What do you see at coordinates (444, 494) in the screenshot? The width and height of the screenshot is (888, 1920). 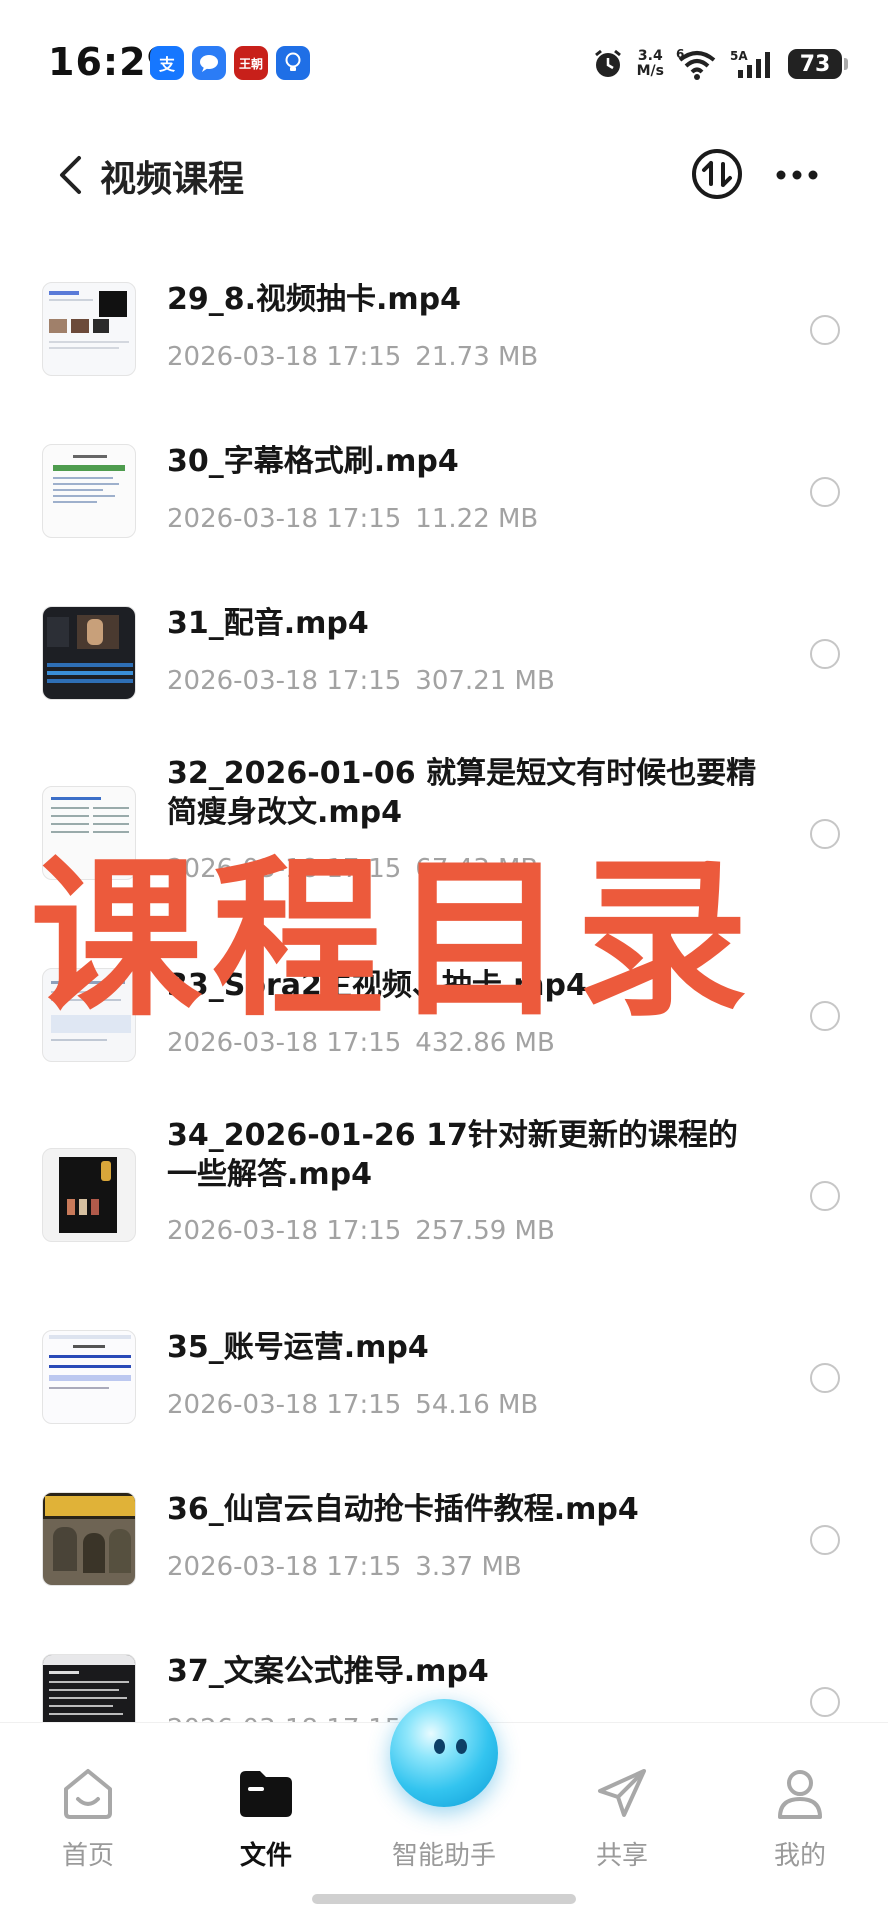 I see `list-item: 30_字幕格式刷.mp4 2026-03-18 17:15 11.22 MB` at bounding box center [444, 494].